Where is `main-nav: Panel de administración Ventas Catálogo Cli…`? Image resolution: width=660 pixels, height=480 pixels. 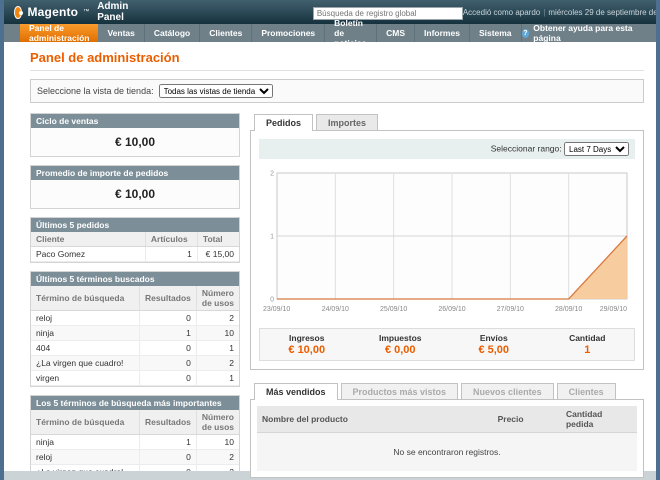
main-nav: Panel de administración Ventas Catálogo Cli… is located at coordinates (330, 33).